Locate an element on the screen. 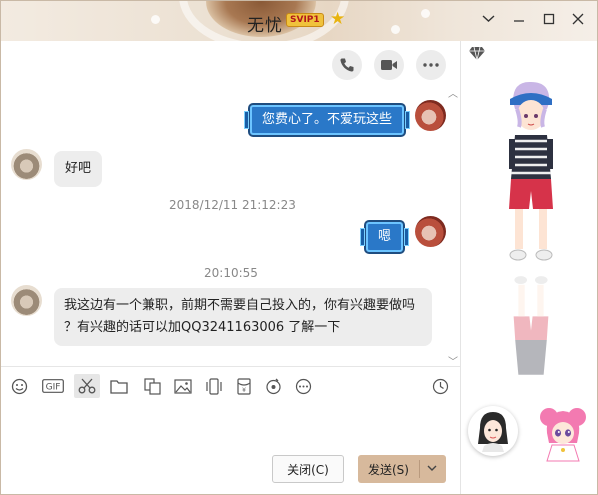 This screenshot has width=598, height=495. message-input is located at coordinates (230, 429).